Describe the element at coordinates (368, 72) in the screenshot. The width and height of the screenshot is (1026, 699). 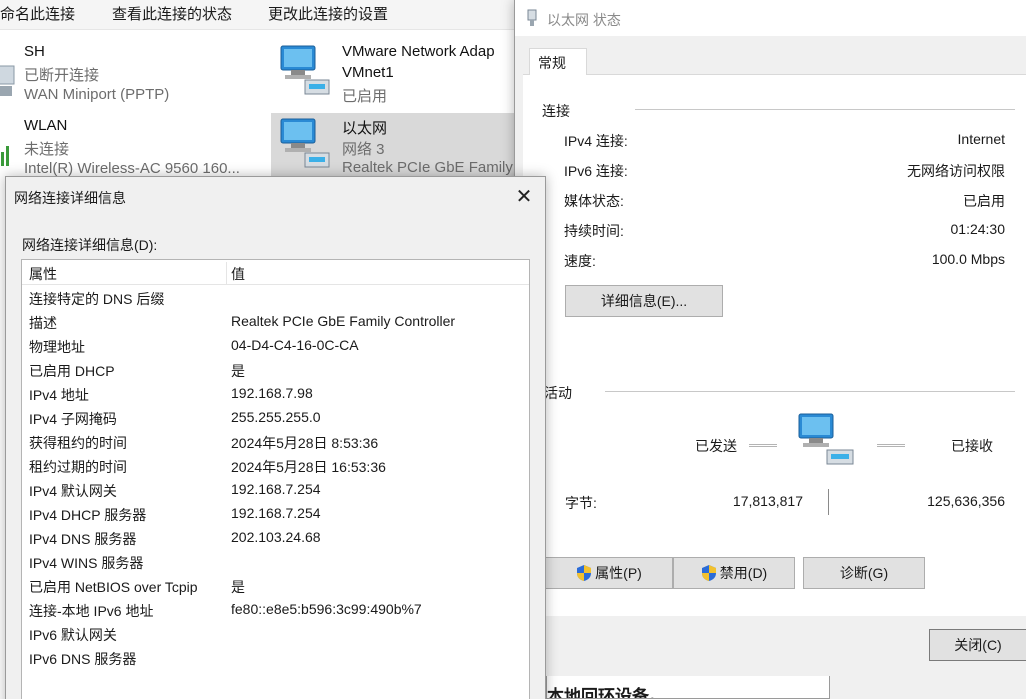
I see `connection-status: VMnet1` at that location.